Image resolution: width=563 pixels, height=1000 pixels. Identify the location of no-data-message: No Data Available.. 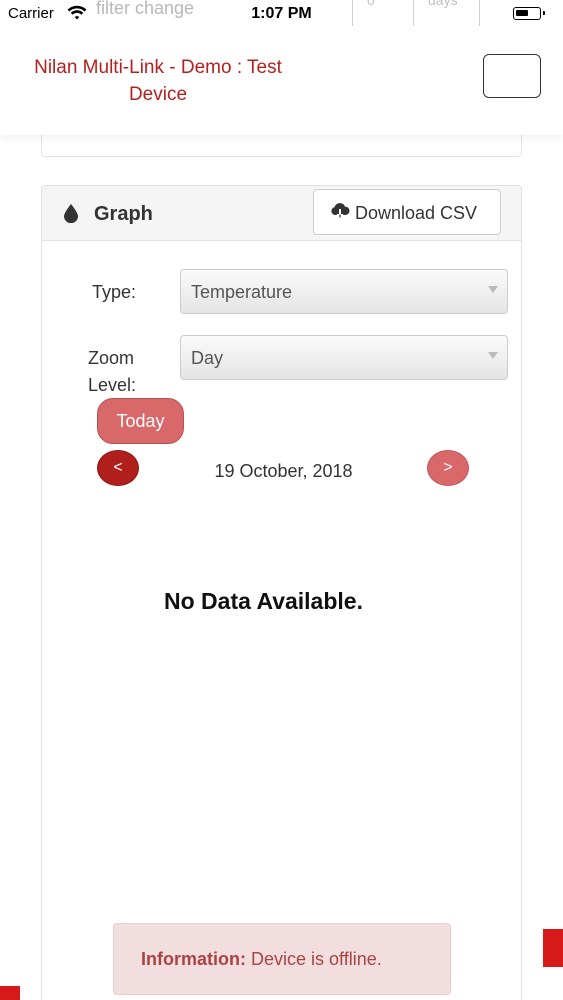
(263, 601).